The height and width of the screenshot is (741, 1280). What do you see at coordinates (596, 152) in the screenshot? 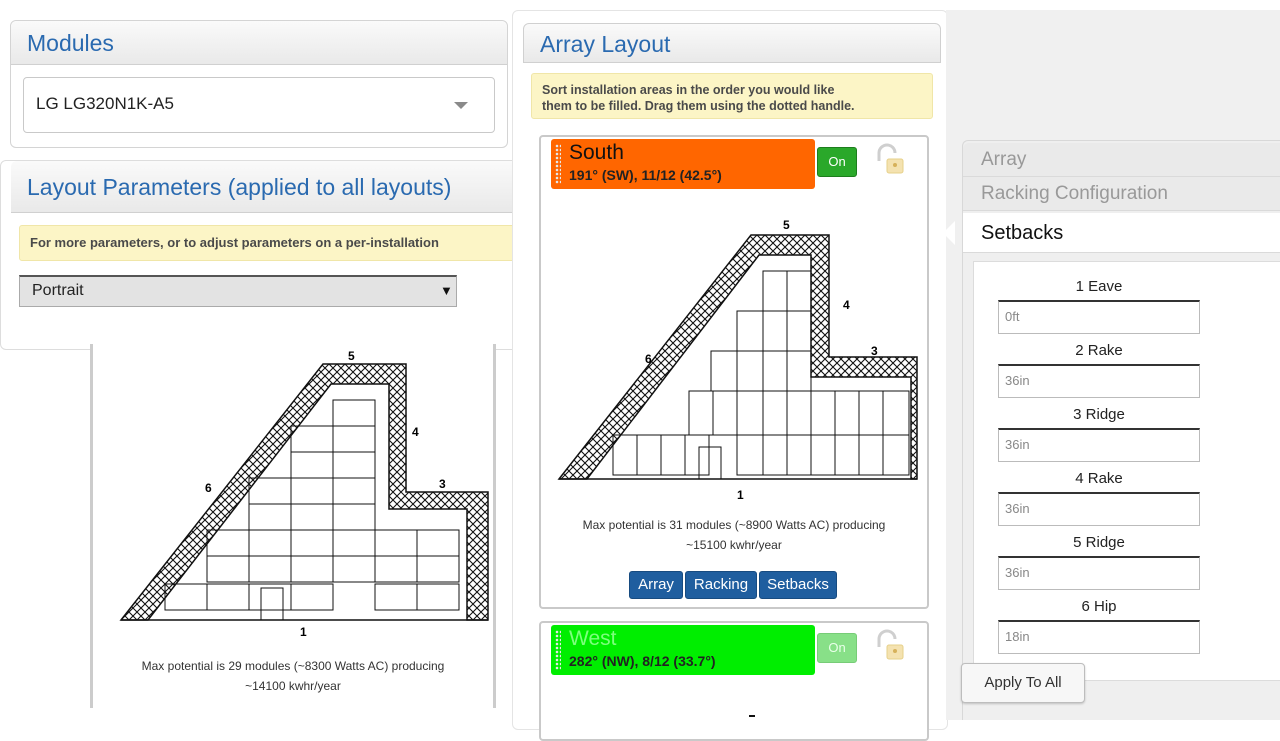
I see `south-card-name: South` at bounding box center [596, 152].